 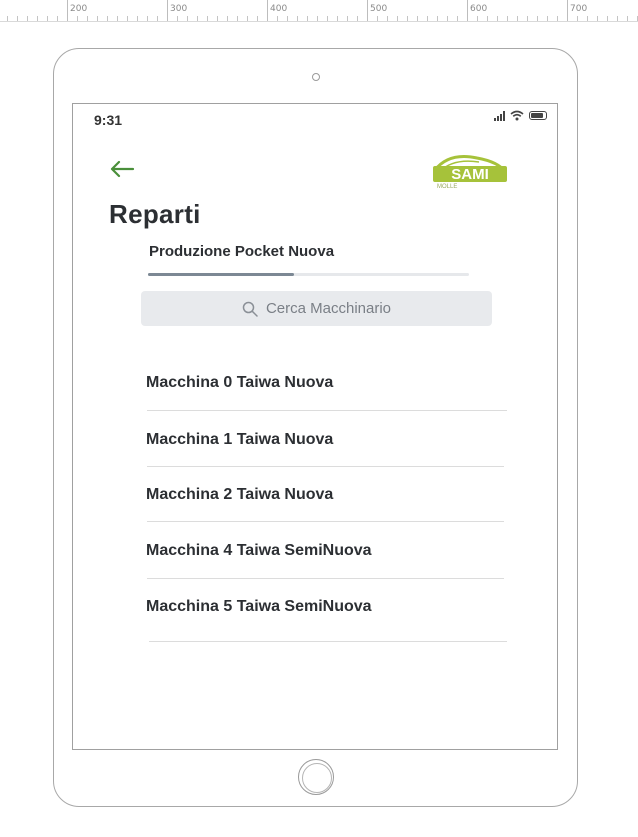 What do you see at coordinates (239, 384) in the screenshot?
I see `list-item-machine: Macchina 0 Taiwa Nuova` at bounding box center [239, 384].